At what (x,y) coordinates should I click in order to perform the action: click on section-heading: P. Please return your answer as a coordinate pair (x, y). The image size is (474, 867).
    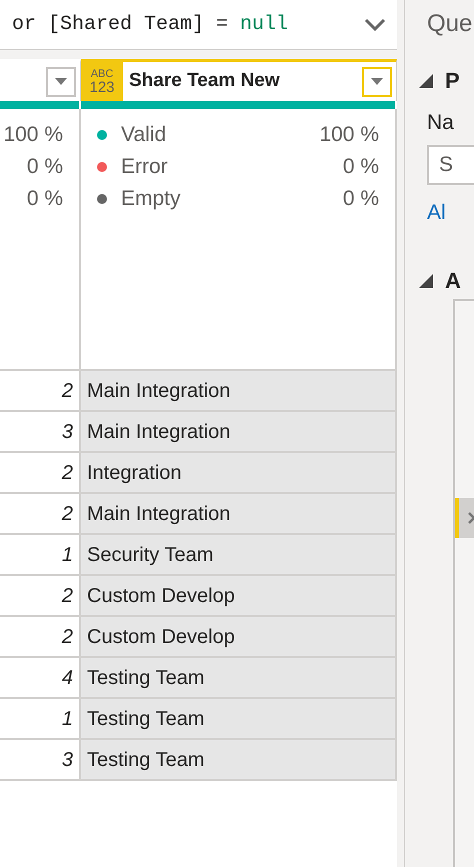
    Looking at the image, I should click on (452, 81).